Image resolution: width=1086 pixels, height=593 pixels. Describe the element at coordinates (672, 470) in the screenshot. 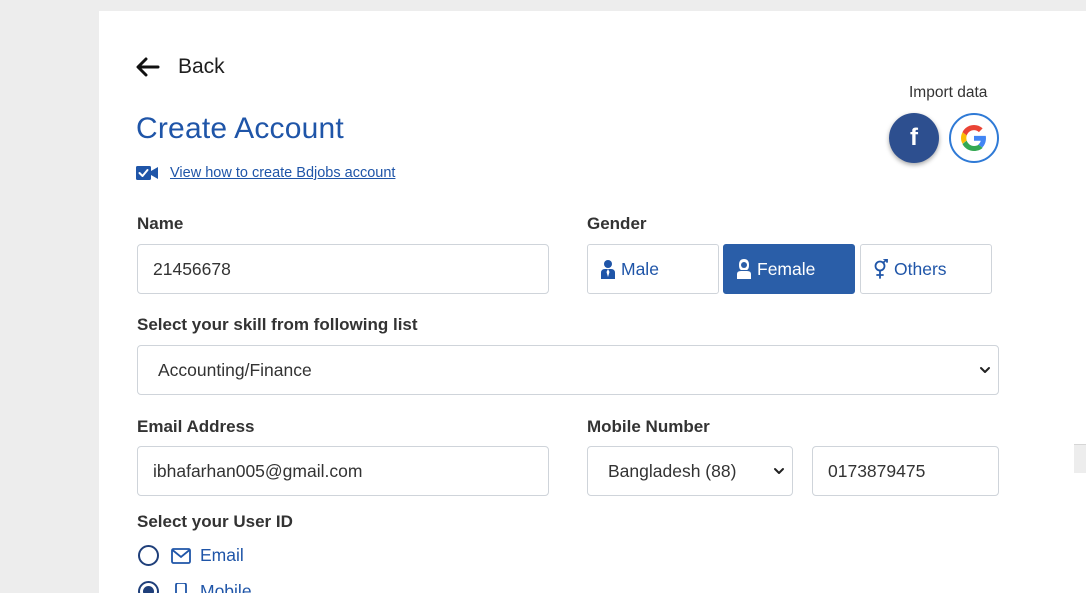

I see `country-code-value: Bangladesh (88)` at that location.